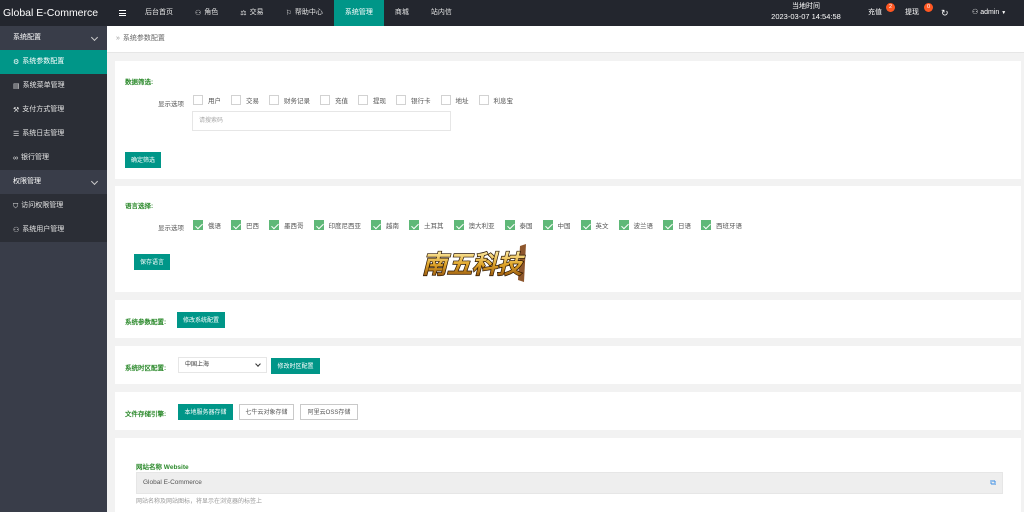 The image size is (1024, 512). I want to click on nav-roles: ⚇ 角色, so click(206, 13).